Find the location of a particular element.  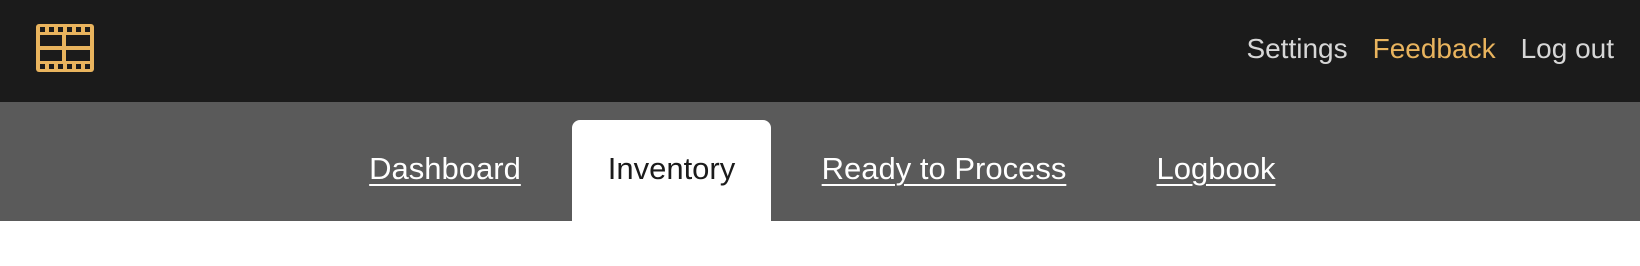

feedback-link: Feedback is located at coordinates (1434, 49).